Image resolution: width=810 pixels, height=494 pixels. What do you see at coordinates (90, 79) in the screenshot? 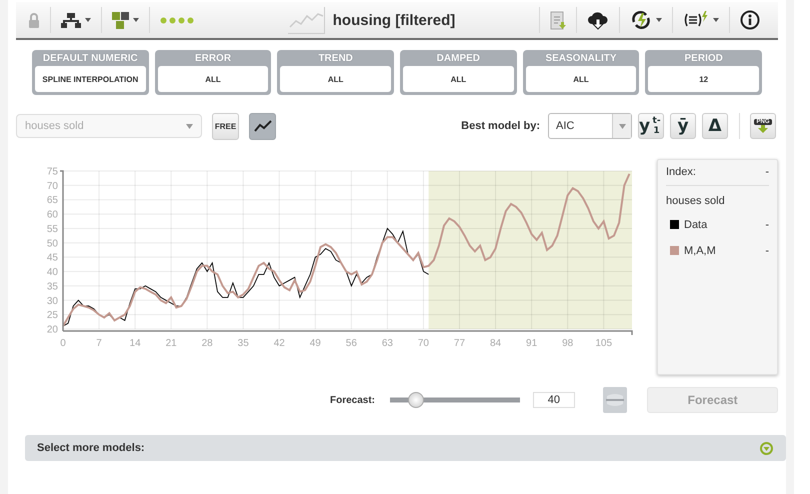
I see `filter-value: SPLINE INTERPOLATION` at bounding box center [90, 79].